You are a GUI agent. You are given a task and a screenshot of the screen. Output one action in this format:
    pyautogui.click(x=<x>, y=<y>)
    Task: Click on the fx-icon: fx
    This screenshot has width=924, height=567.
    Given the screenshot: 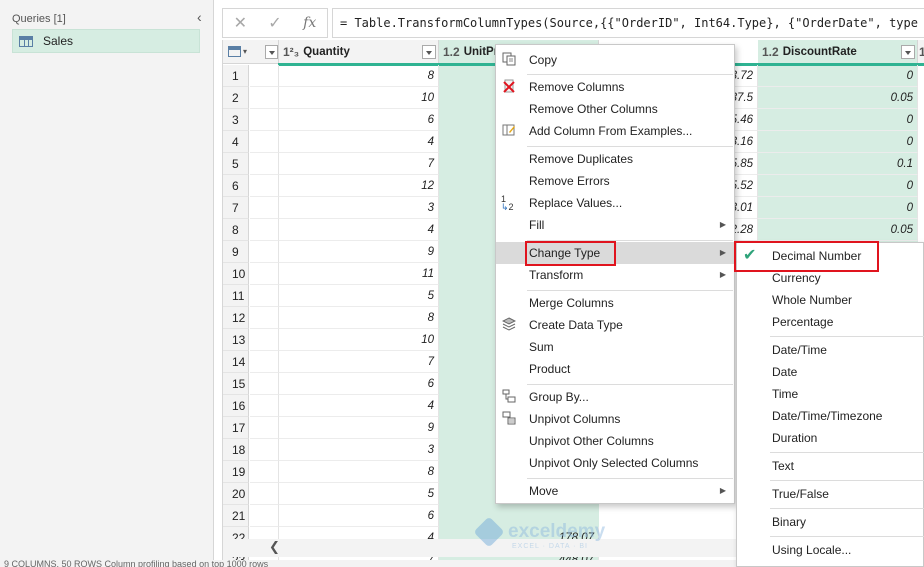 What is the action you would take?
    pyautogui.click(x=309, y=23)
    